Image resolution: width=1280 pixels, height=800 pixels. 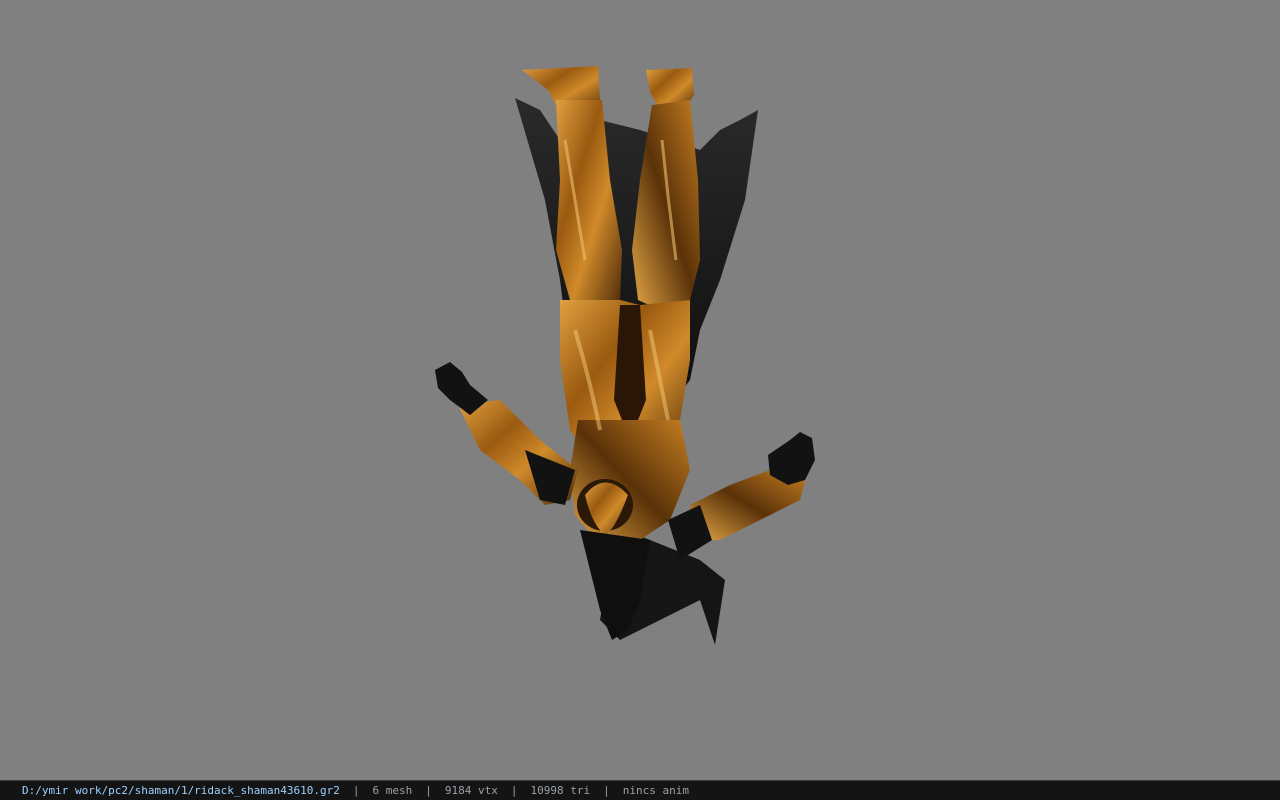 What do you see at coordinates (655, 790) in the screenshot?
I see `animation-status: nincs anim` at bounding box center [655, 790].